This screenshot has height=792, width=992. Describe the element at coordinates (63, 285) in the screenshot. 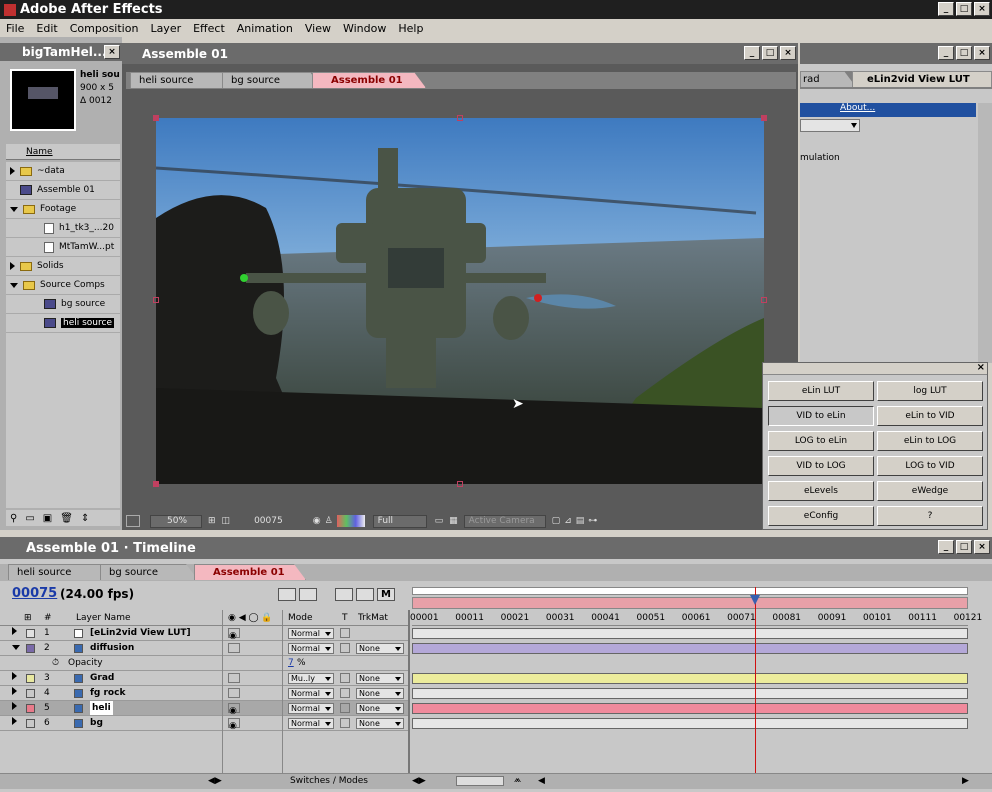

I see `project-item: Source Comps` at that location.